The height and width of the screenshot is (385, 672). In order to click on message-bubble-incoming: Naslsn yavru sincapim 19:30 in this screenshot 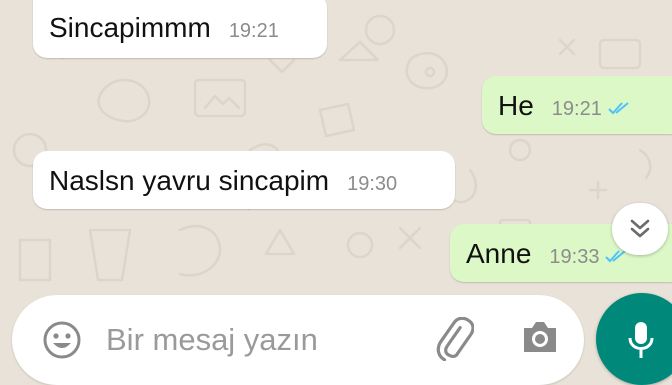, I will do `click(244, 180)`.